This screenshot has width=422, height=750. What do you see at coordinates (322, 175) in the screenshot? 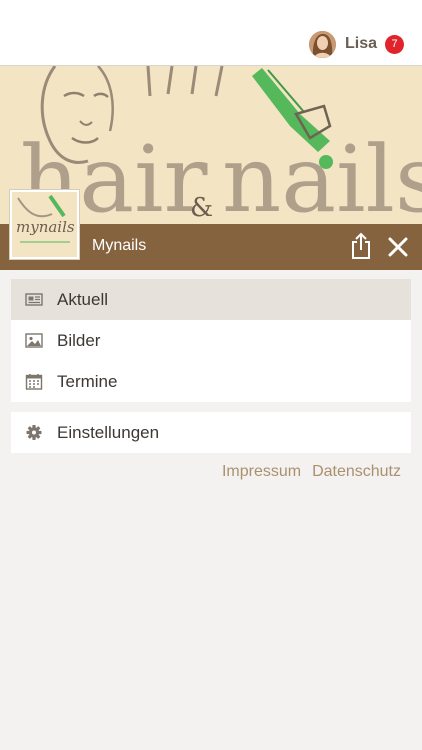
I see `svg-text: nails` at bounding box center [322, 175].